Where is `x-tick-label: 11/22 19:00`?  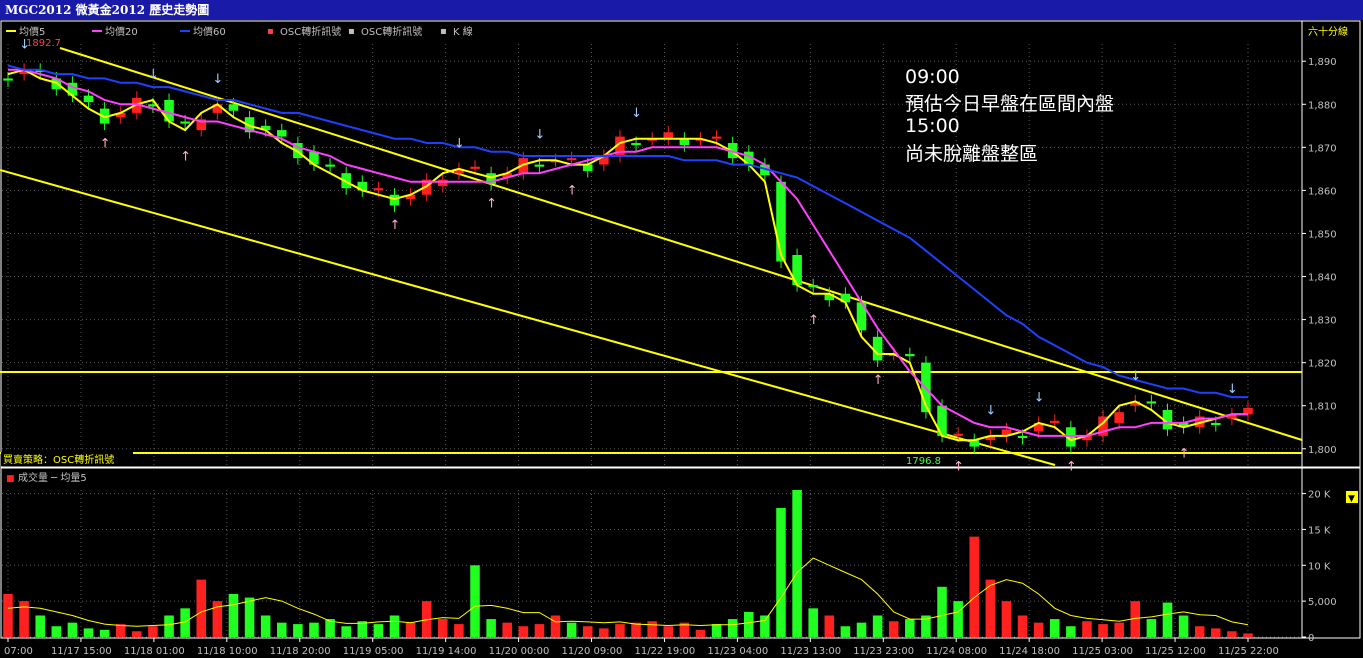 x-tick-label: 11/22 19:00 is located at coordinates (664, 651).